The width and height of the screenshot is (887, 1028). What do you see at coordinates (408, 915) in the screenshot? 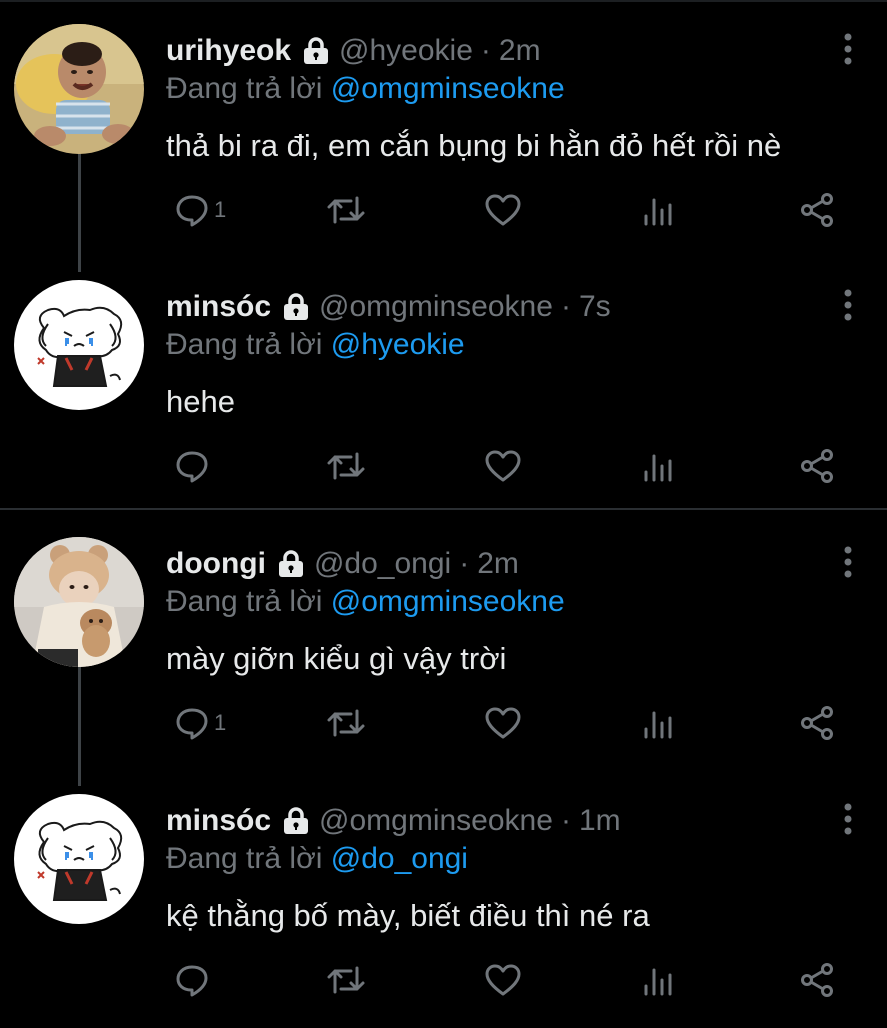
I see `tweet-text: kệ thằng bố mày, biết điều thì né ra` at bounding box center [408, 915].